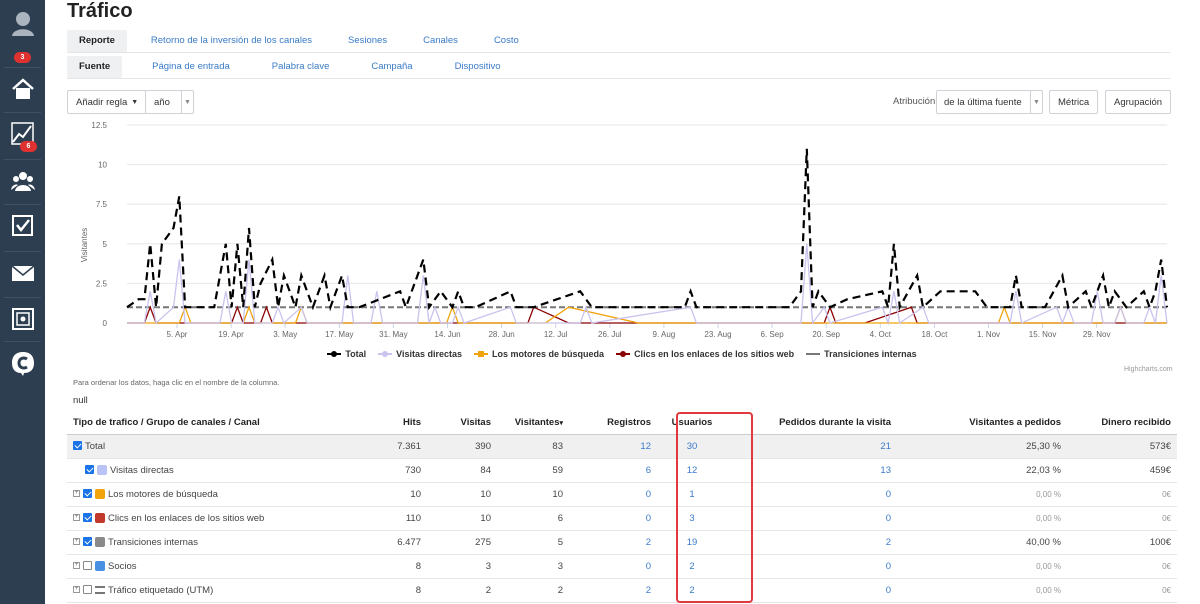  Describe the element at coordinates (813, 354) in the screenshot. I see `legend-line` at that location.